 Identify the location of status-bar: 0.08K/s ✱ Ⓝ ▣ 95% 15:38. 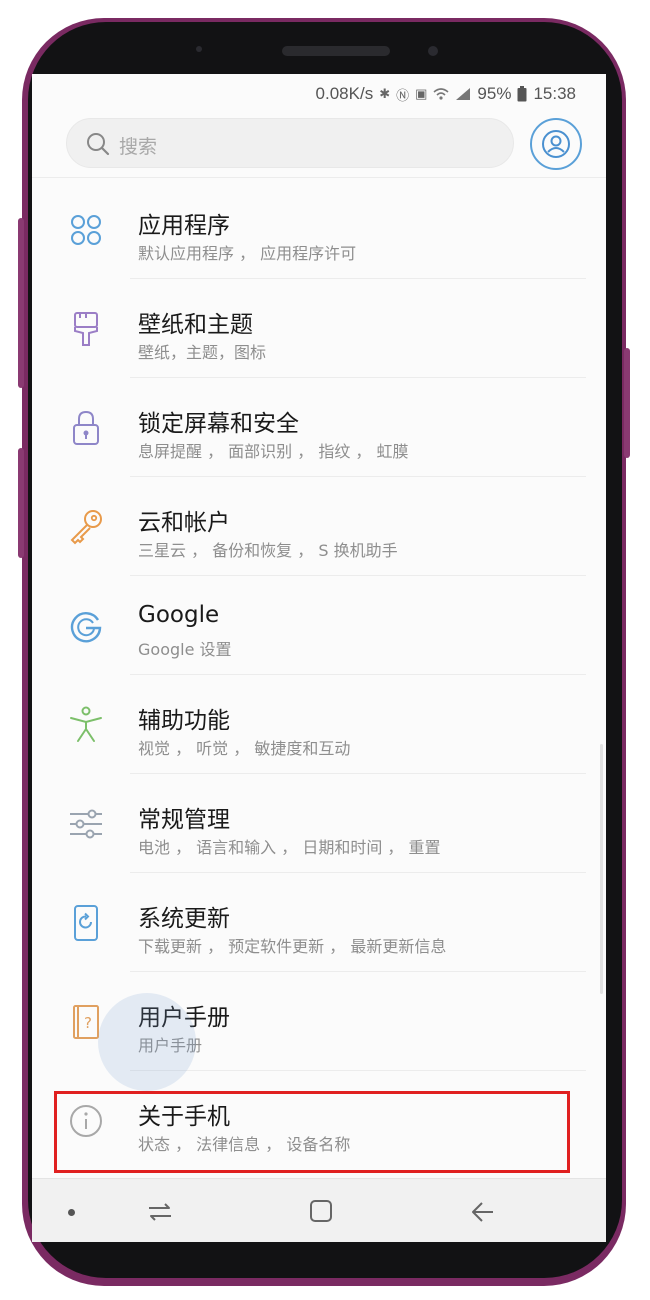
(319, 94).